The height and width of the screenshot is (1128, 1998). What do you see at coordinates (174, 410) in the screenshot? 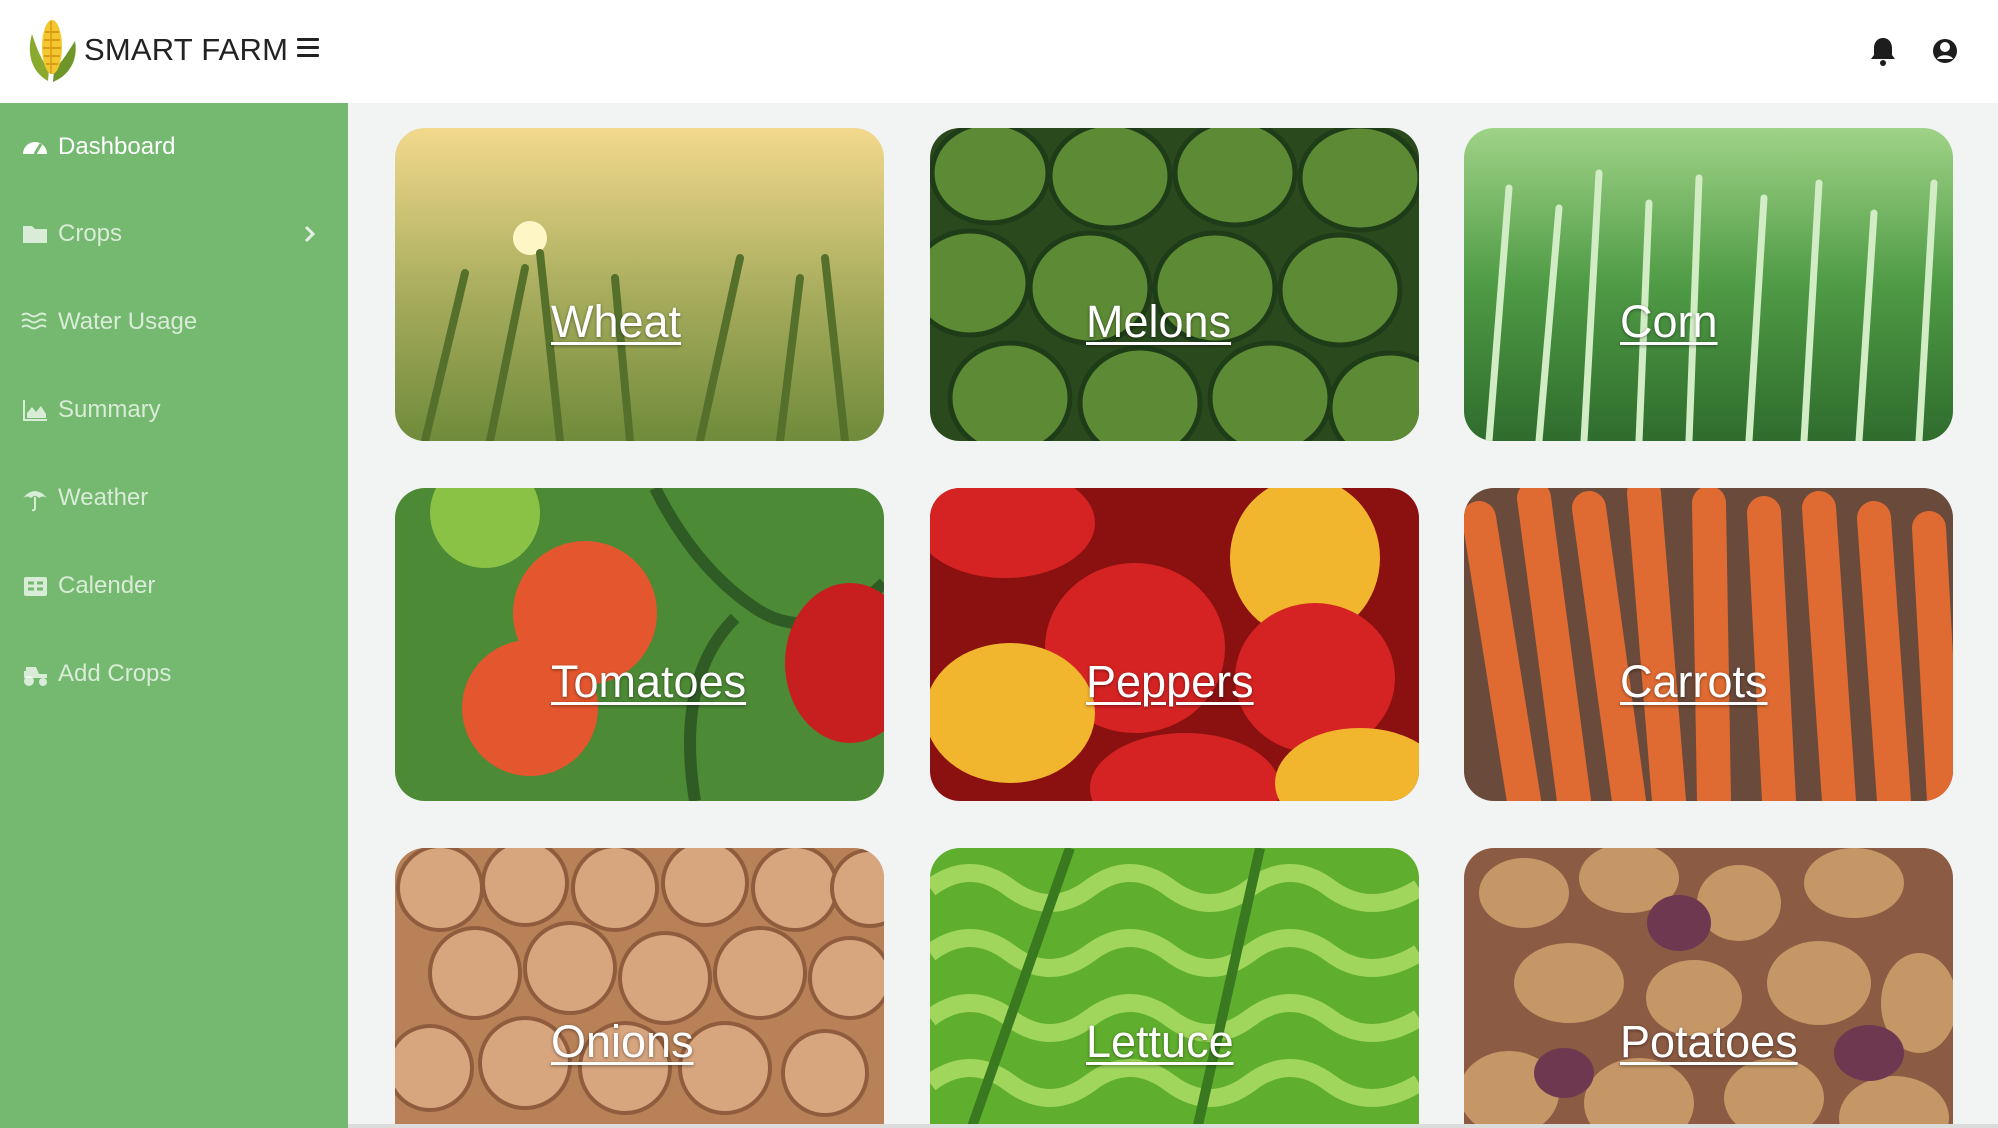
I see `sidebar-item-summary: Summary` at bounding box center [174, 410].